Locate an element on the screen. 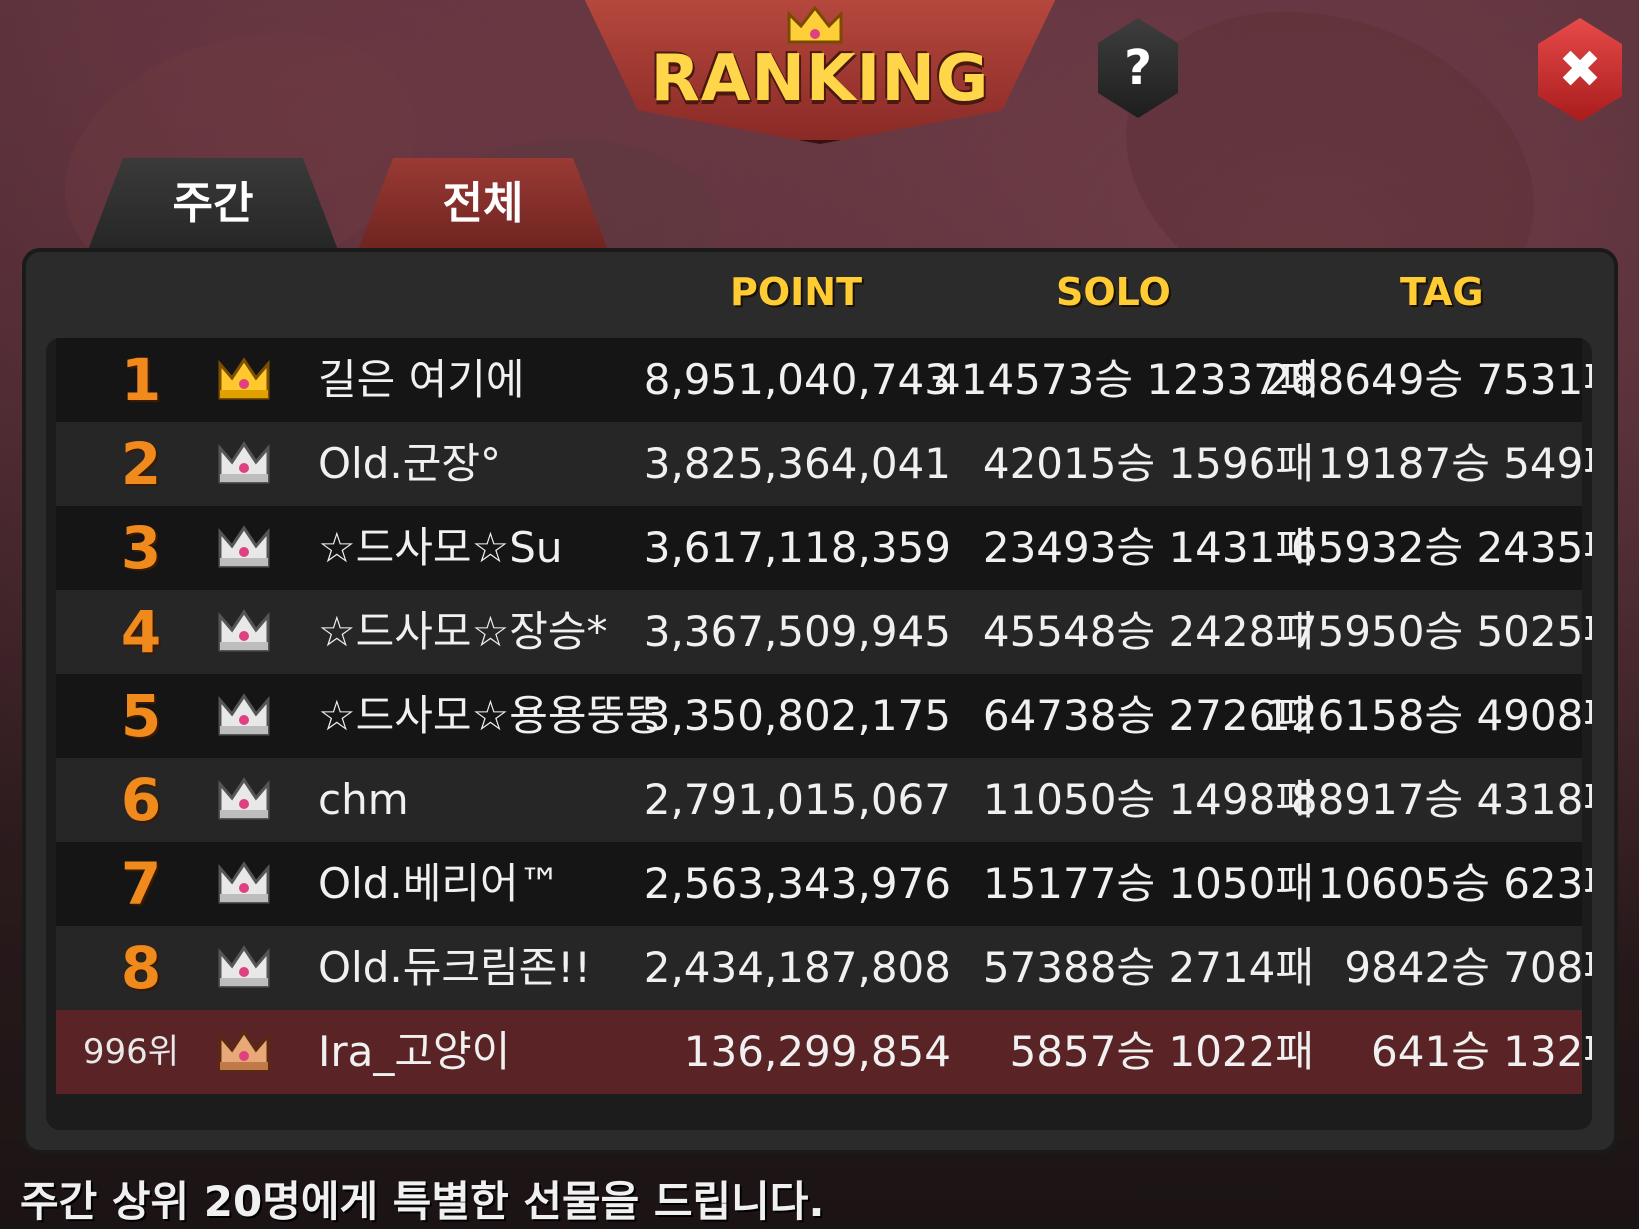  close-icon: ✖ is located at coordinates (1580, 70).